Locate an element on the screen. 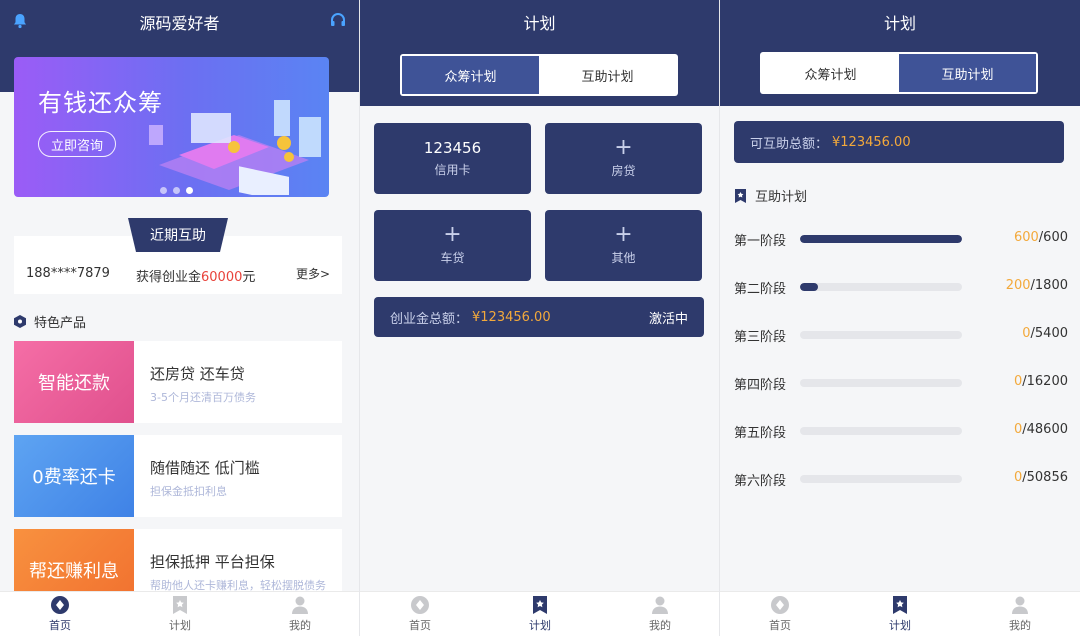 This screenshot has height=636, width=1080. featured-heading: 特色产品 is located at coordinates (50, 321).